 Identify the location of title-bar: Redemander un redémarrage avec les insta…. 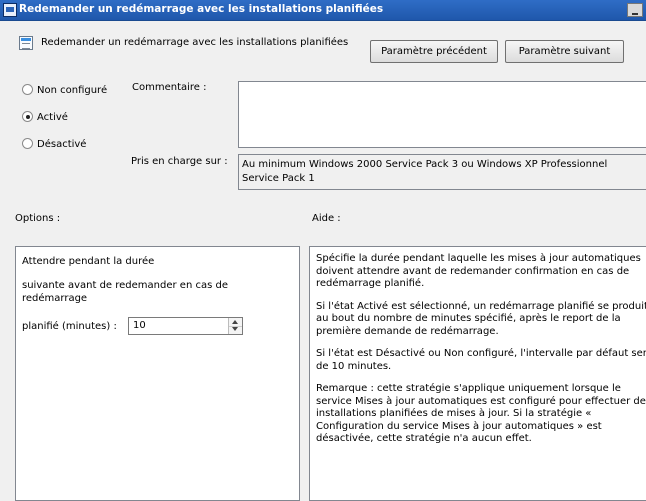
(323, 10).